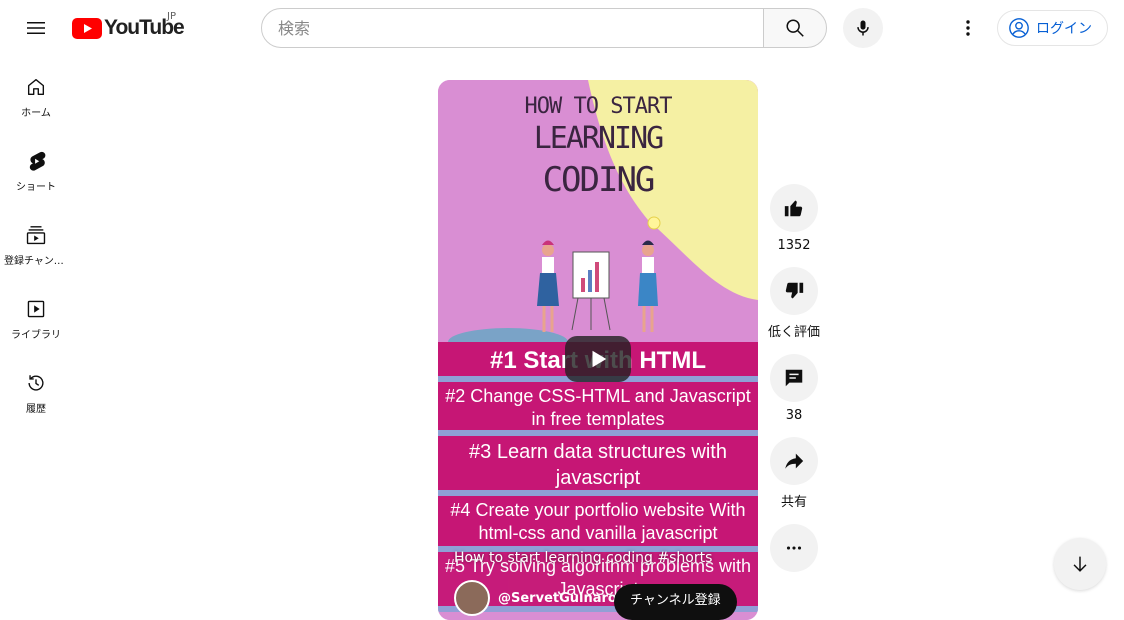 This screenshot has width=1124, height=620. I want to click on thumbs-up-icon, so click(793, 208).